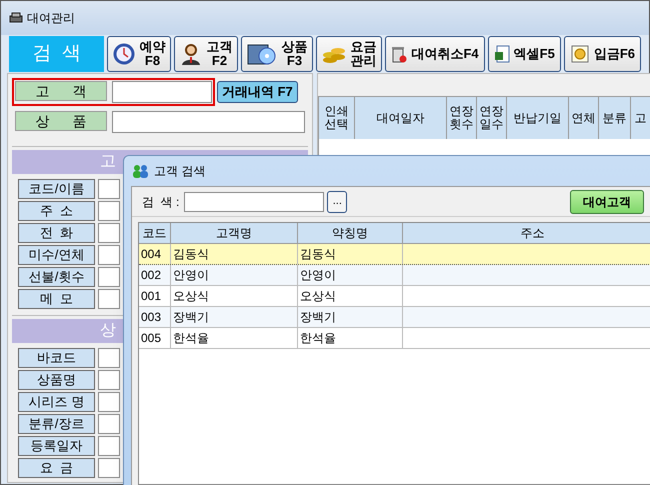  I want to click on note-icon, so click(580, 54).